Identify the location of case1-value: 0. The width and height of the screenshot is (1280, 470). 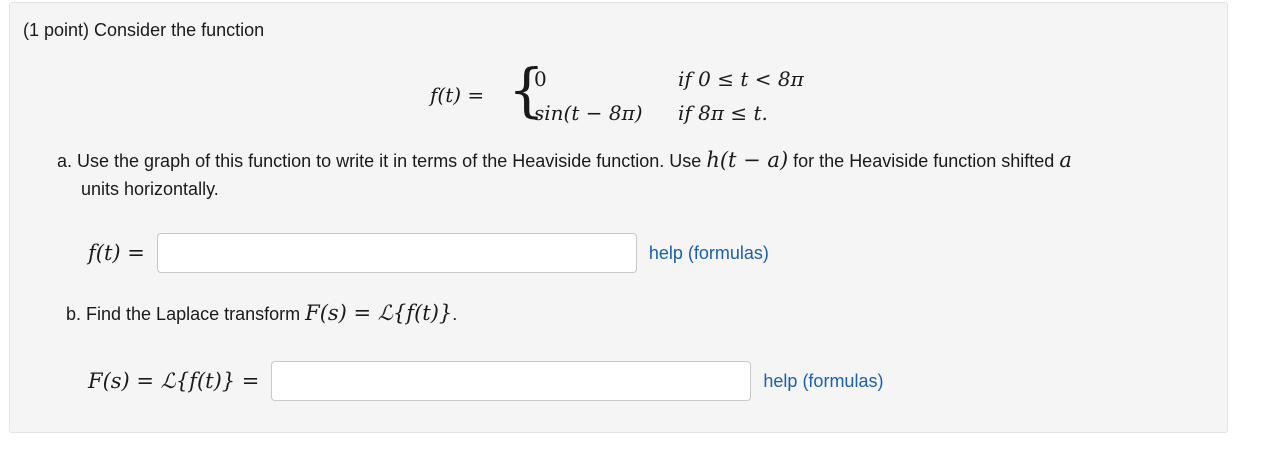
(540, 79).